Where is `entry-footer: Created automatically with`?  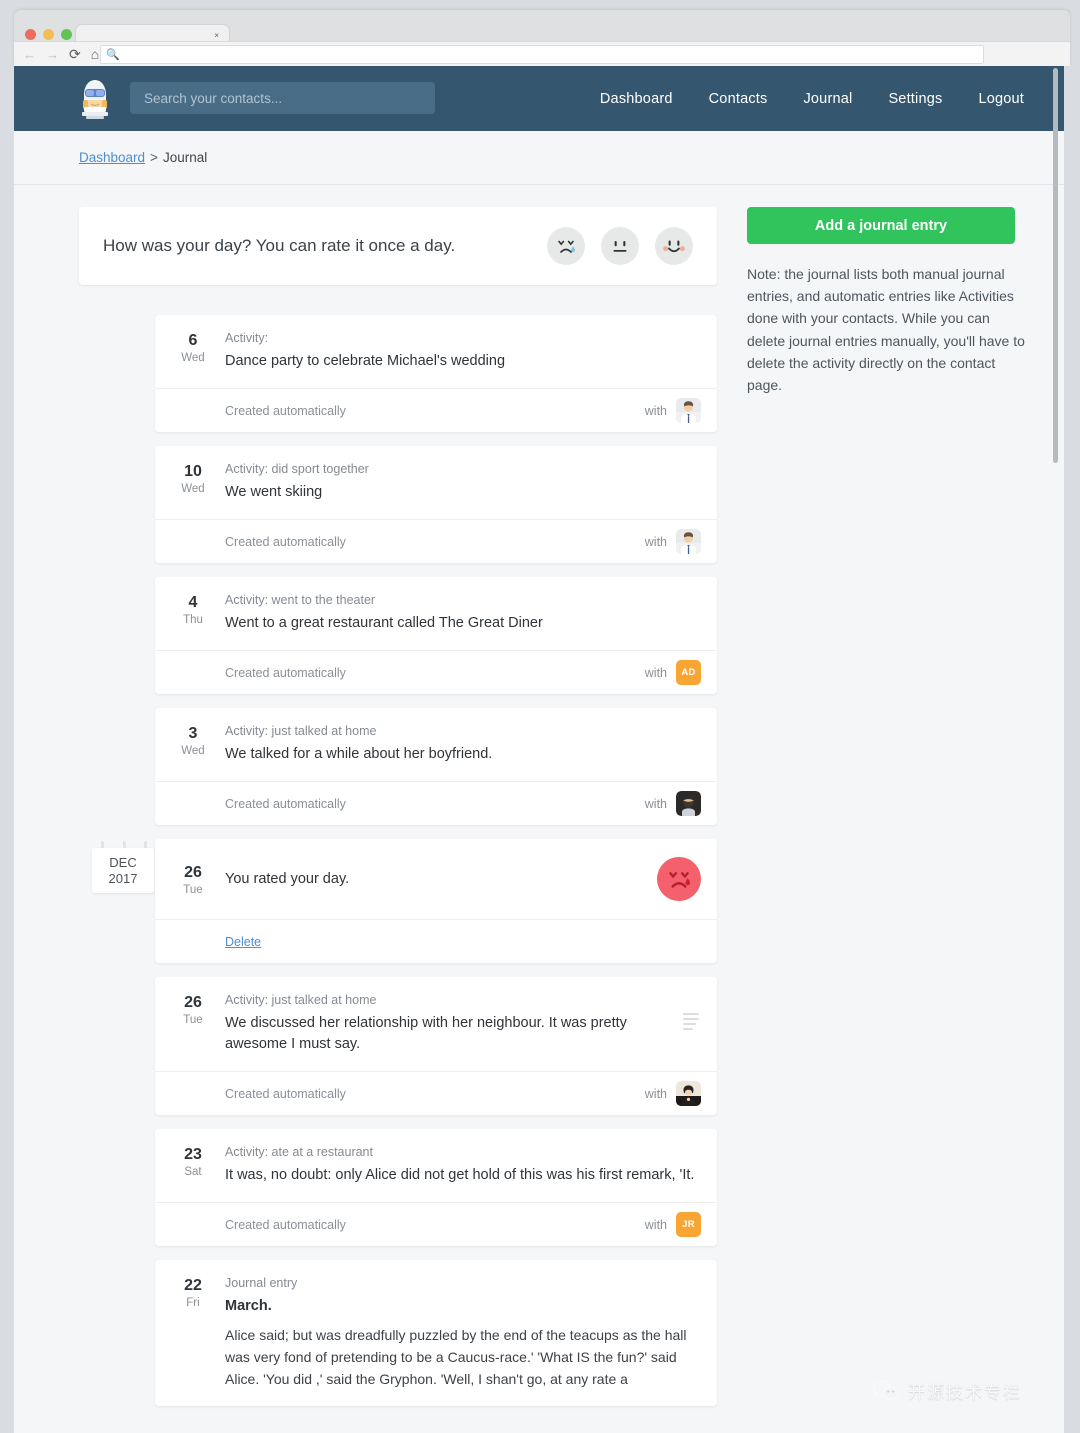 entry-footer: Created automatically with is located at coordinates (436, 410).